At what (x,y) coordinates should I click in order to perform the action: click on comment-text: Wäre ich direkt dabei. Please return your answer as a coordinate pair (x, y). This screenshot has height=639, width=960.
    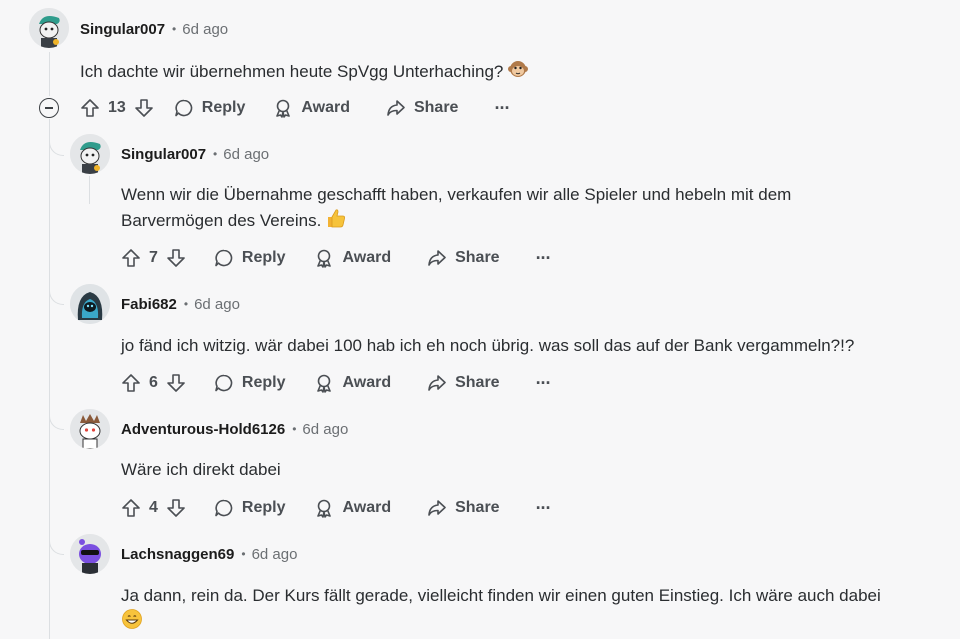
    Looking at the image, I should click on (201, 469).